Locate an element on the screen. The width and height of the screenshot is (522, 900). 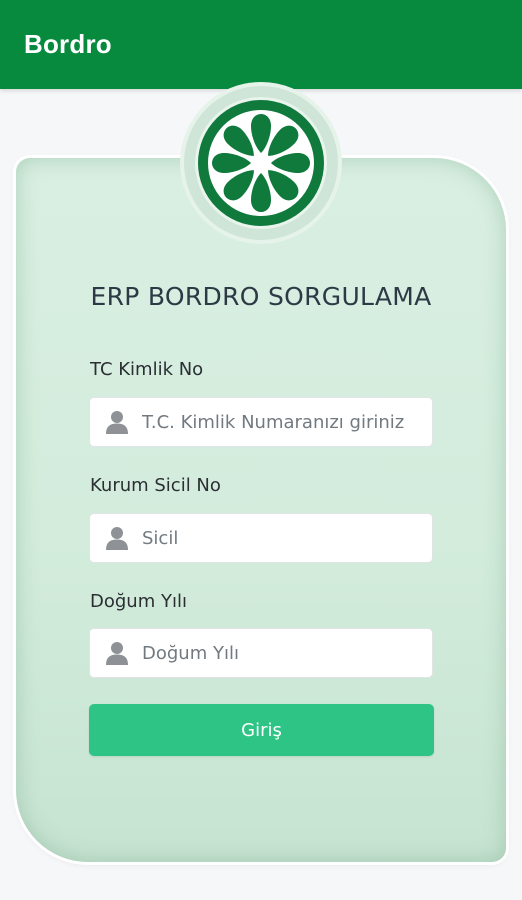
dogum-yili-label: Doğum Yılı is located at coordinates (138, 601).